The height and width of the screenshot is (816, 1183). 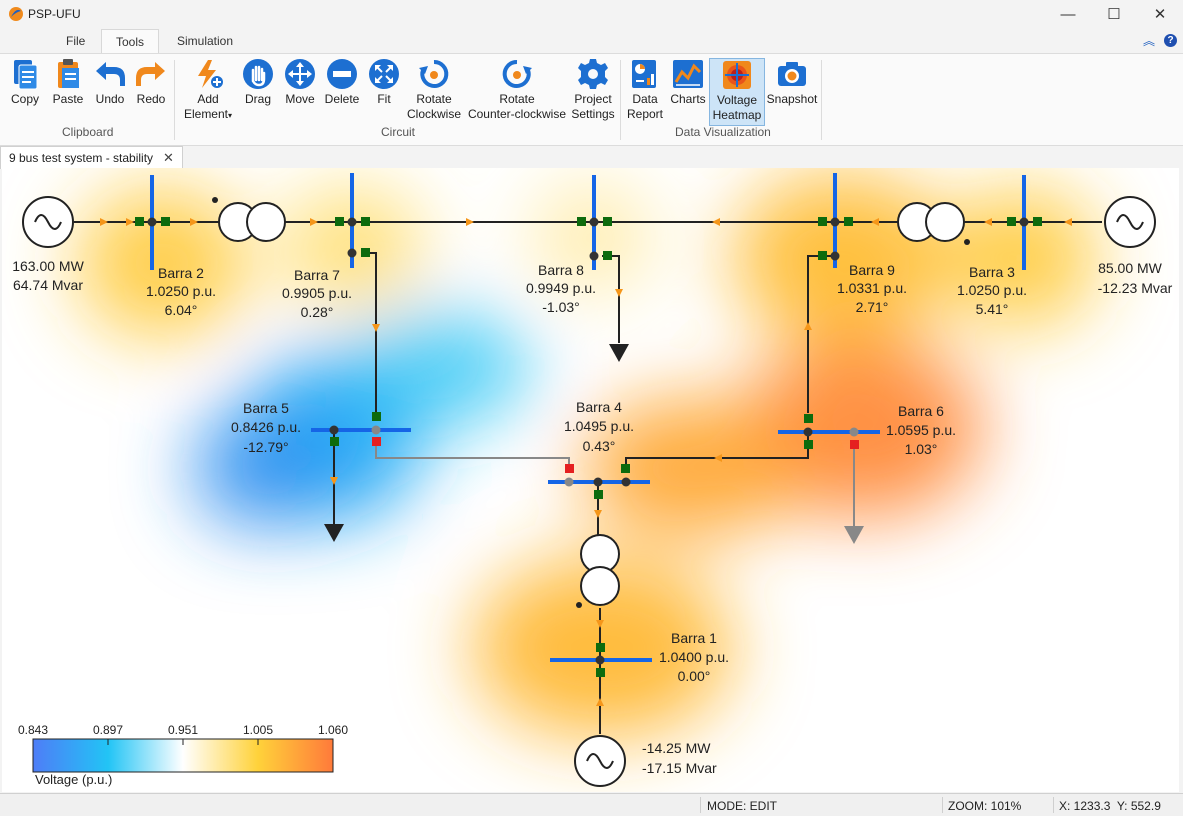 What do you see at coordinates (742, 806) in the screenshot?
I see `mode-status: MODE: EDIT` at bounding box center [742, 806].